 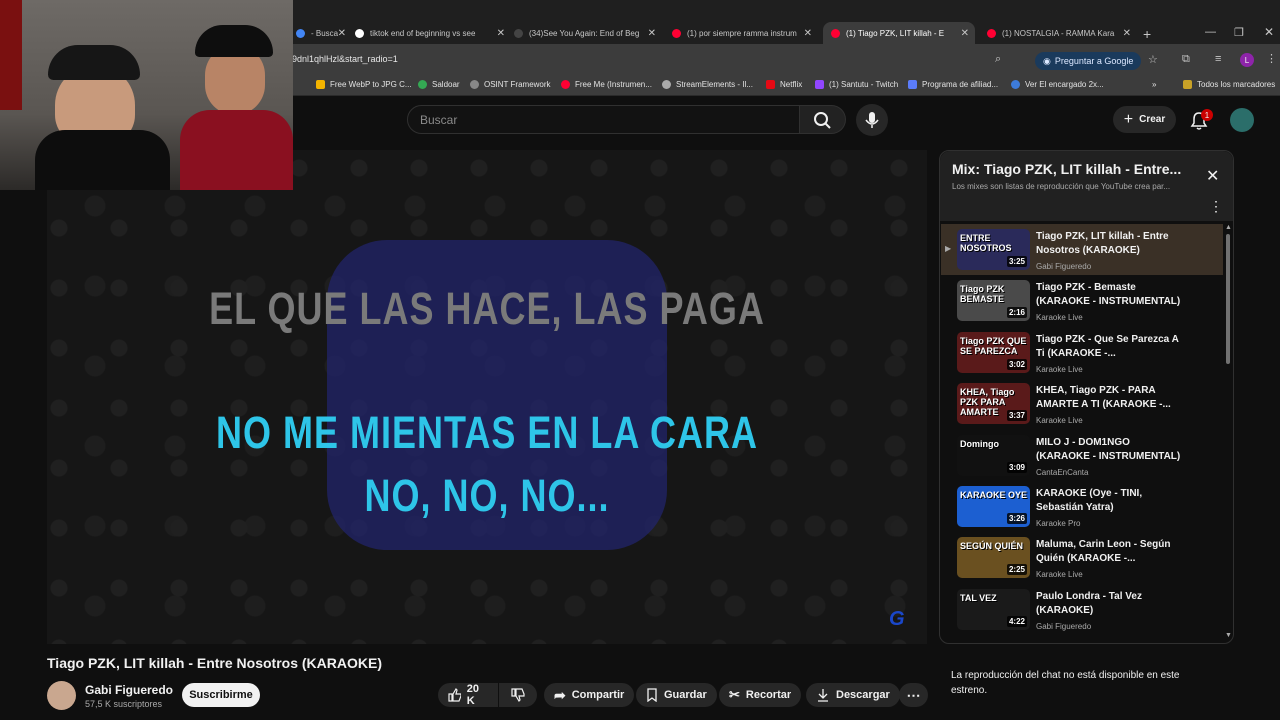 What do you see at coordinates (993, 301) in the screenshot?
I see `video-thumbnail: Tiago PZK BEMASTE 2:16` at bounding box center [993, 301].